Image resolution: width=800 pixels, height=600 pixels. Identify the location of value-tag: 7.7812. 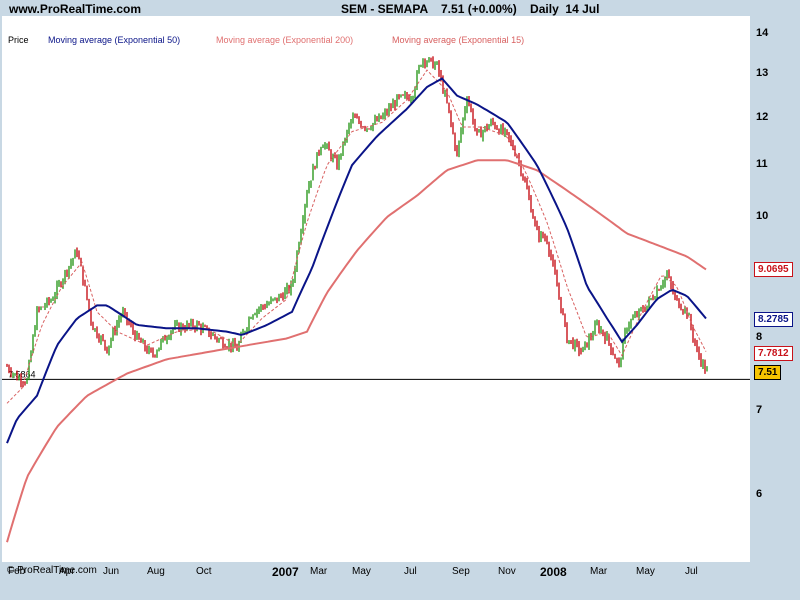
(773, 353).